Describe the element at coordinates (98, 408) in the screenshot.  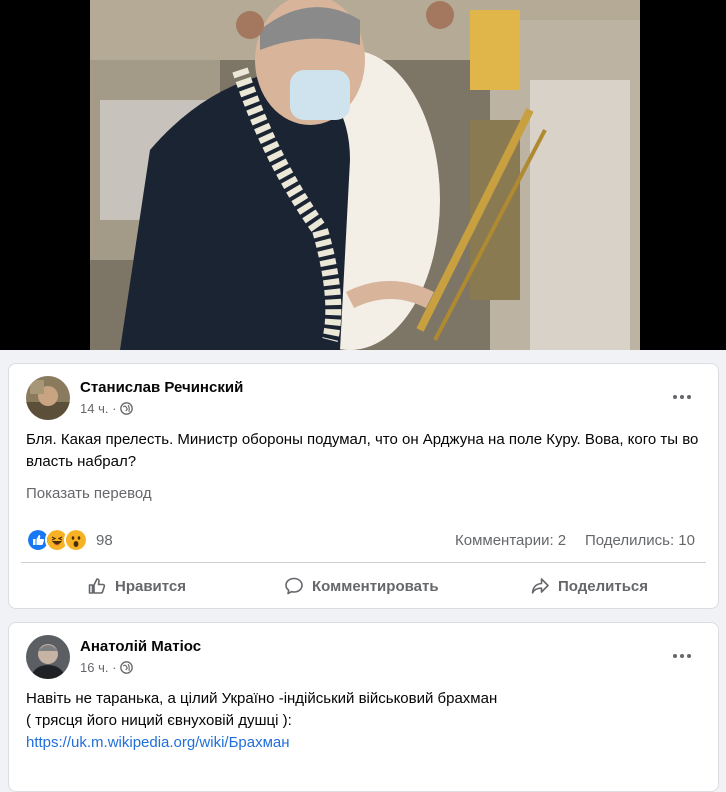
I see `post-time: 14 ч. ·` at that location.